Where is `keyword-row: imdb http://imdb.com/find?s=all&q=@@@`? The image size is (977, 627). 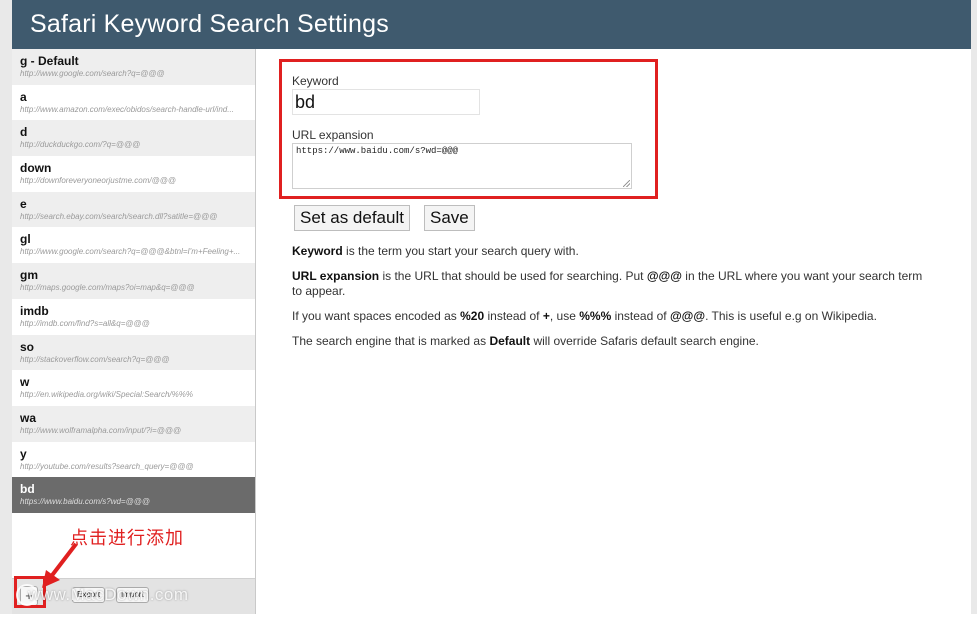 keyword-row: imdb http://imdb.com/find?s=all&q=@@@ is located at coordinates (133, 316).